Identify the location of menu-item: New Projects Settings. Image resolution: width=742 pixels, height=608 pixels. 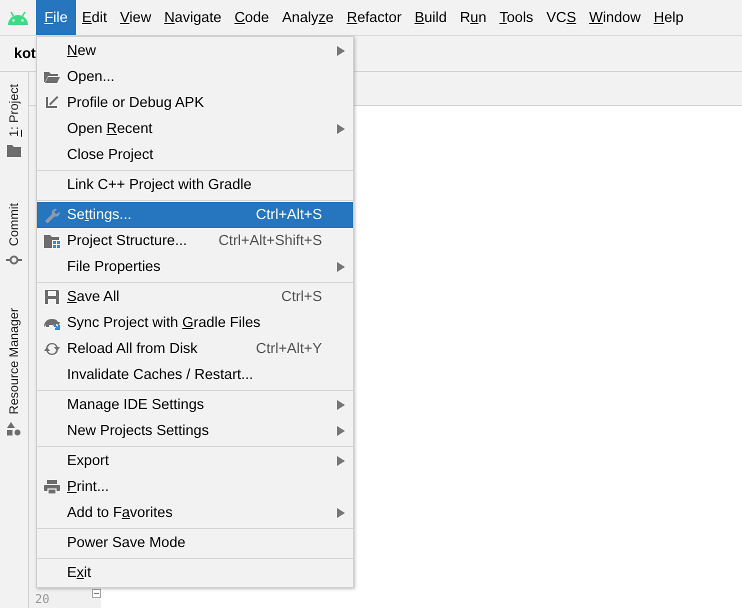
(195, 431).